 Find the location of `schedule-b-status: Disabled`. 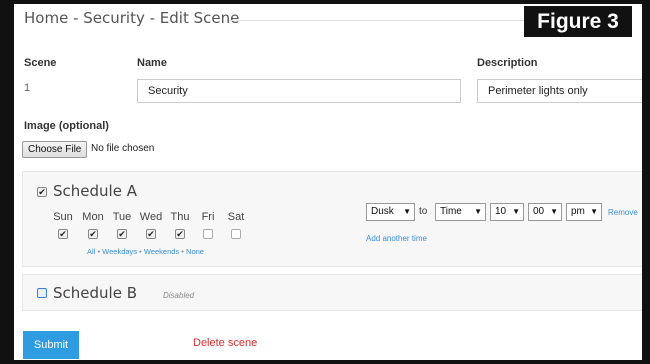

schedule-b-status: Disabled is located at coordinates (179, 295).